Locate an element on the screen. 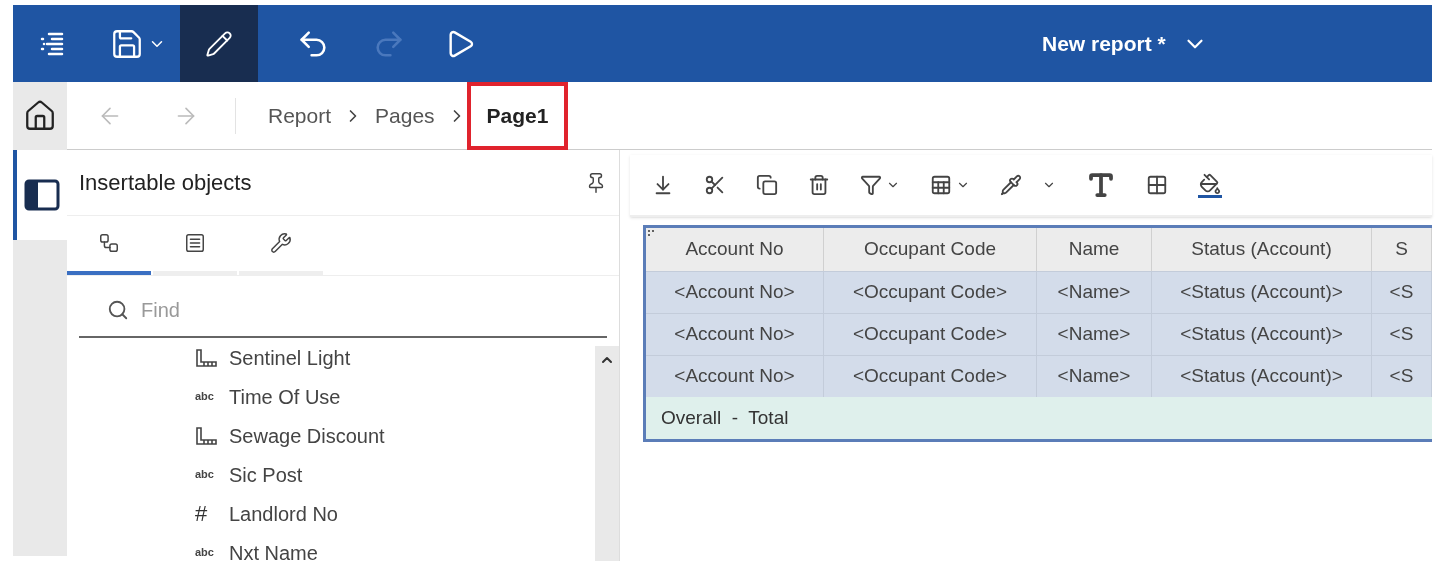  tree-item: Sewage Discount is located at coordinates (307, 435).